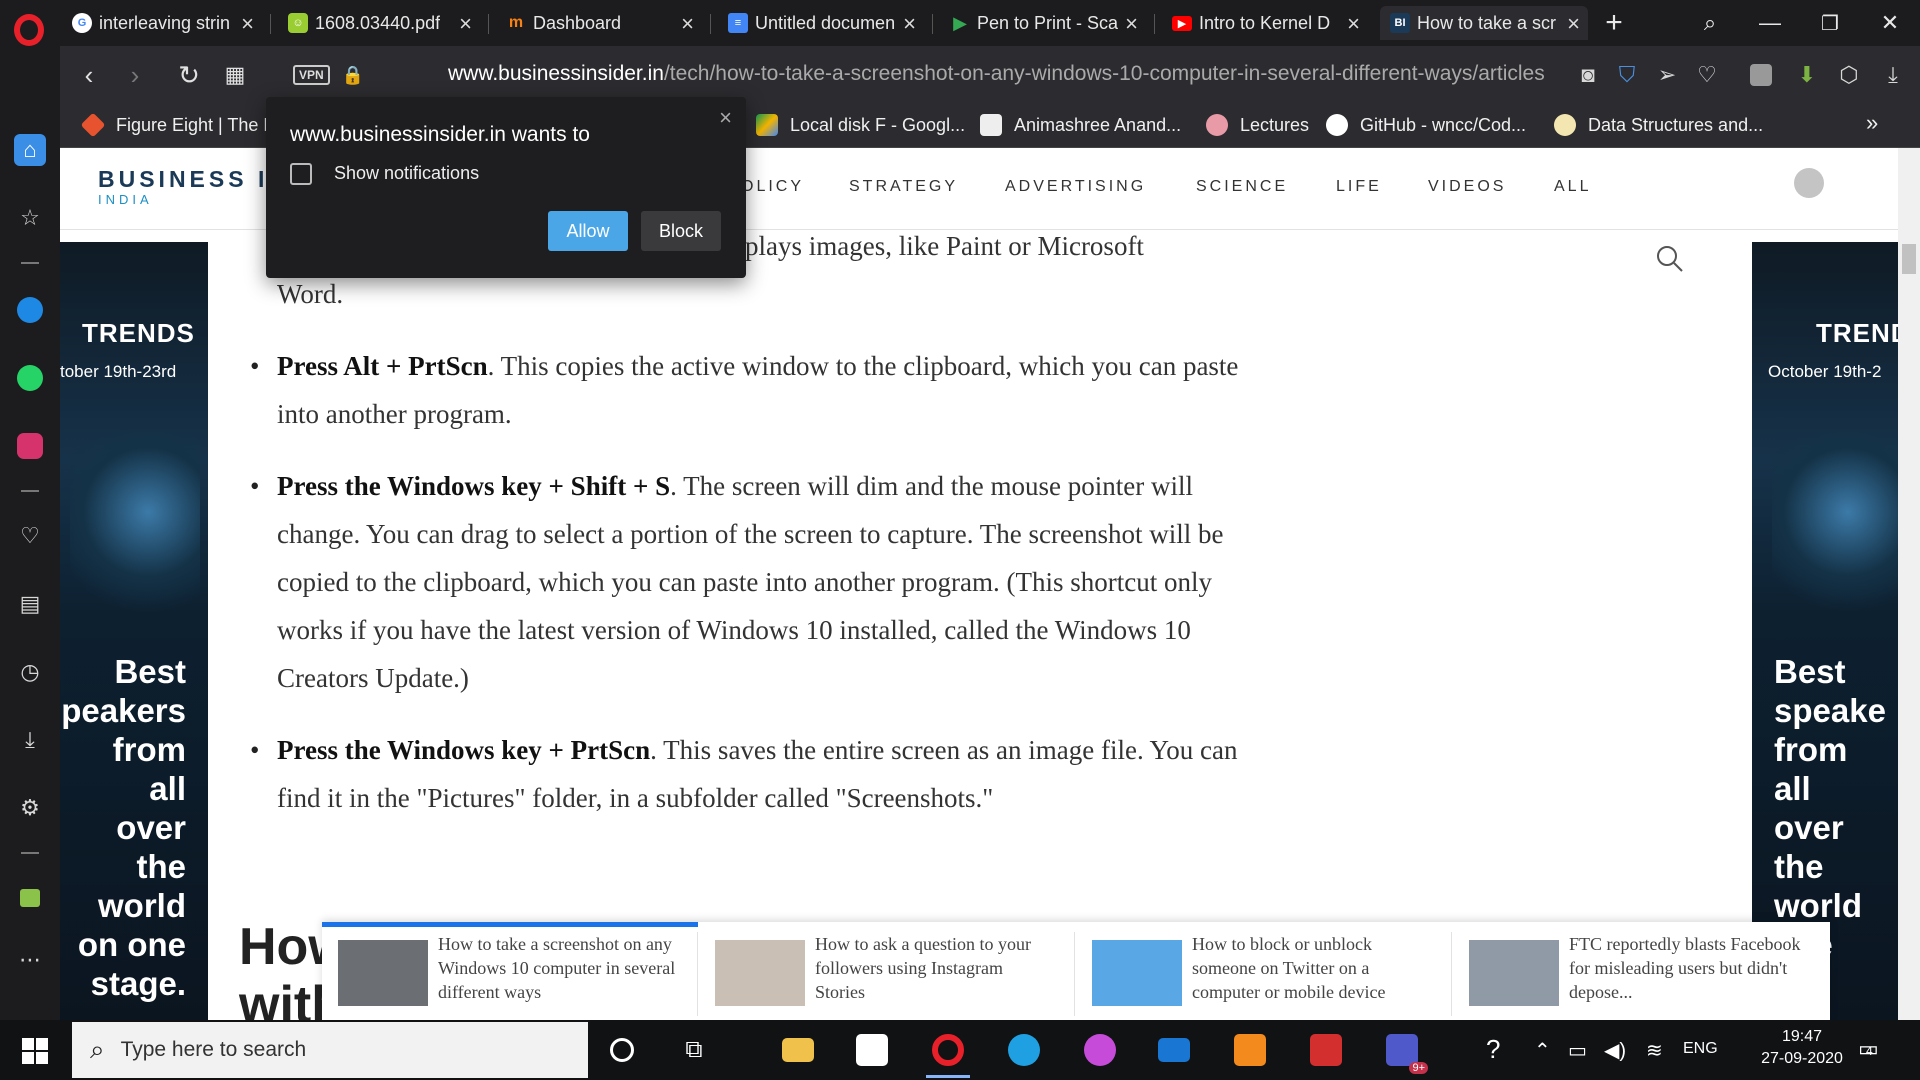 The width and height of the screenshot is (1920, 1080). I want to click on microsoft-store-icon, so click(872, 1050).